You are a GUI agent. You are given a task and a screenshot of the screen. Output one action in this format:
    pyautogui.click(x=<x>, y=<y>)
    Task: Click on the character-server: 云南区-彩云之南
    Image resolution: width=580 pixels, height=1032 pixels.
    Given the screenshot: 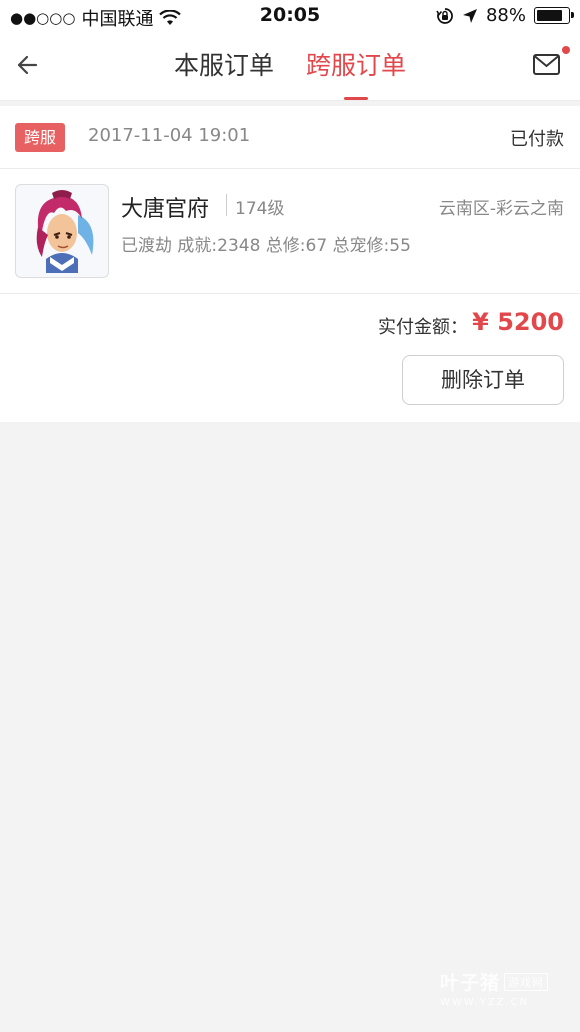 What is the action you would take?
    pyautogui.click(x=501, y=209)
    